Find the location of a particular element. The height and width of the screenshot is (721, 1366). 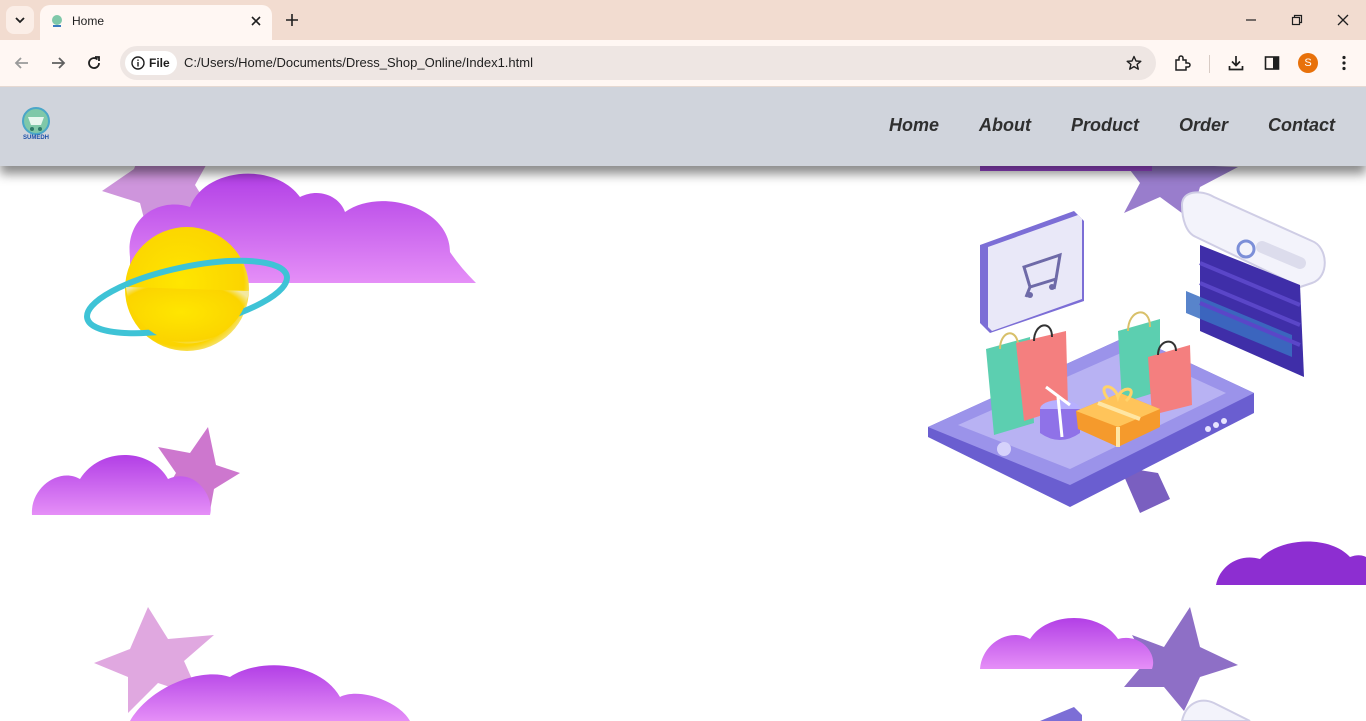

nav-link-about: About is located at coordinates (1005, 125).